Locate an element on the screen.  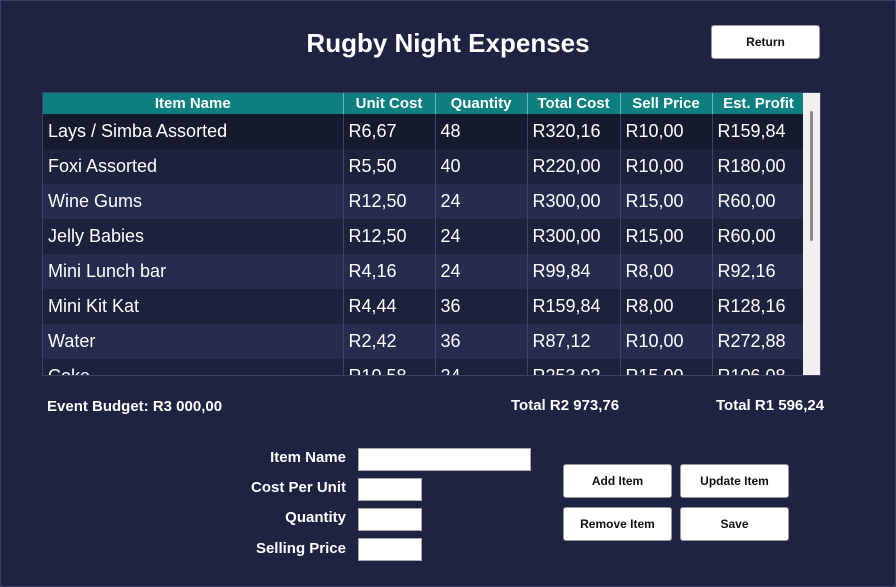
cell-unit-cost: R5,50 is located at coordinates (389, 166).